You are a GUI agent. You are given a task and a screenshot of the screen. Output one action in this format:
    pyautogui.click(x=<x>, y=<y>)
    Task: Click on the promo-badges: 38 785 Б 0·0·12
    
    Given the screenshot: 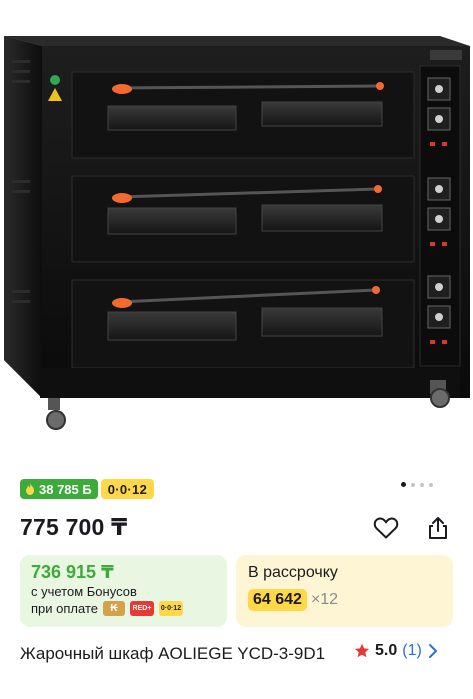 What is the action you would take?
    pyautogui.click(x=87, y=489)
    